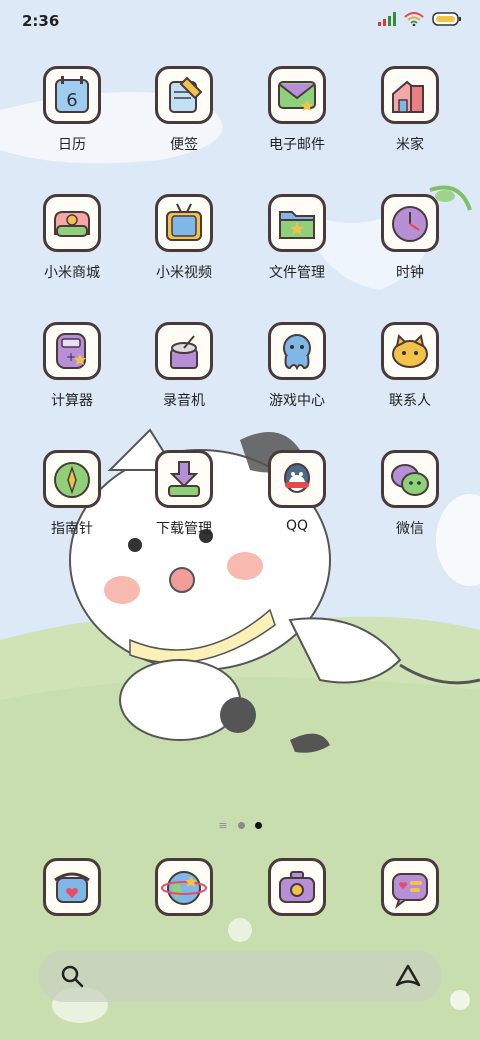  Describe the element at coordinates (240, 22) in the screenshot. I see `status-bar: 2:36` at that location.